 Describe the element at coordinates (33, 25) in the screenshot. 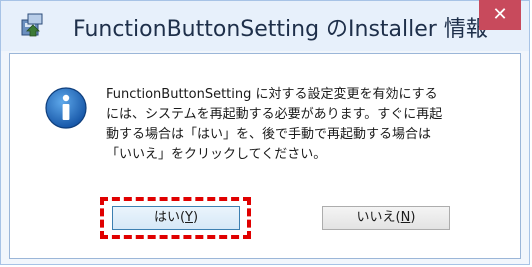

I see `installer-package-icon` at that location.